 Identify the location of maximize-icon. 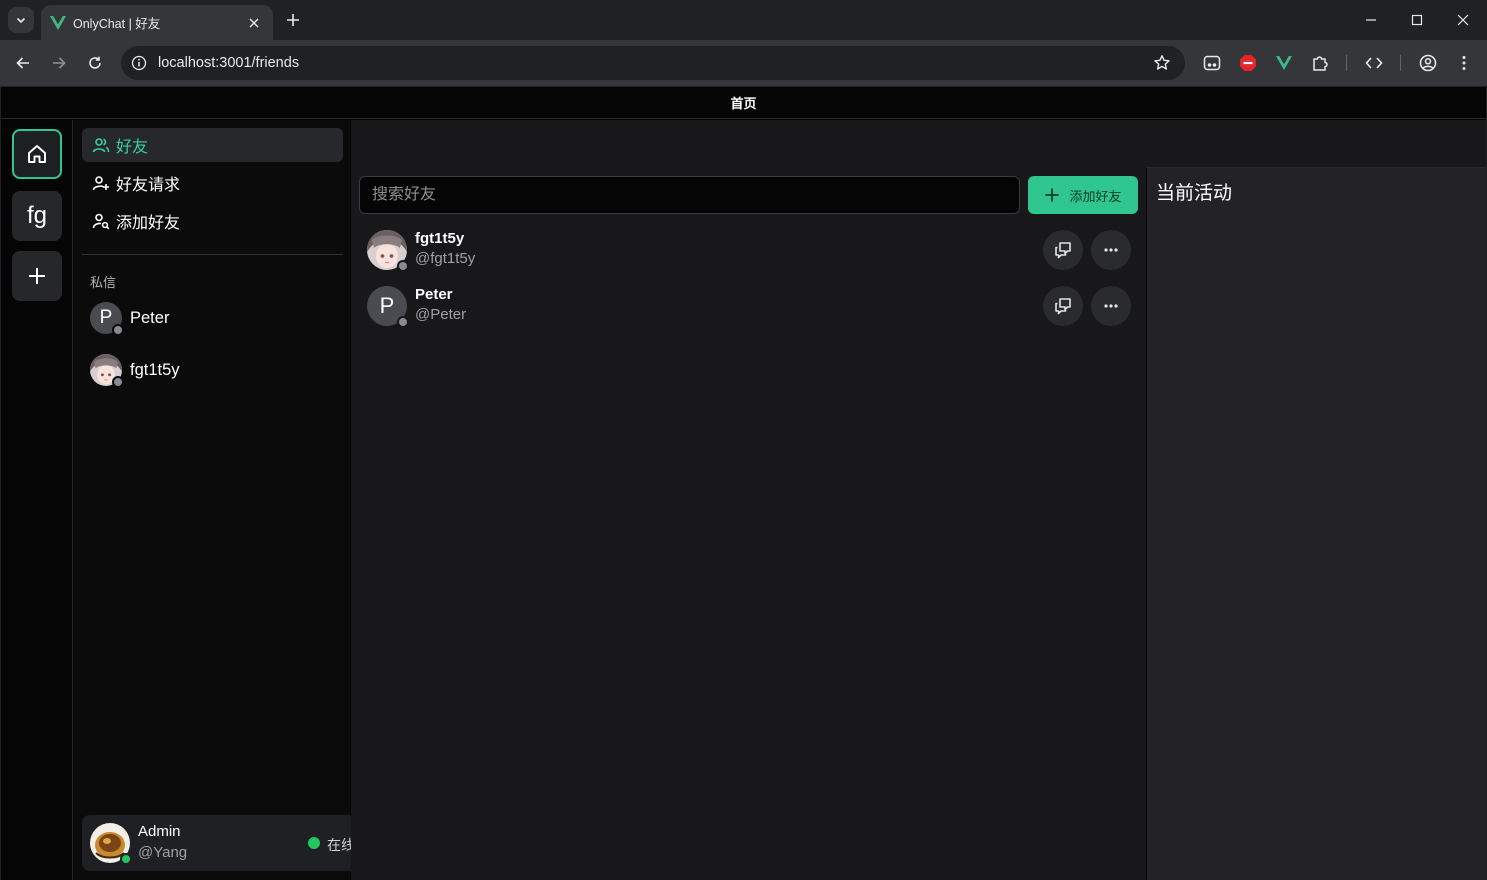
(1417, 20).